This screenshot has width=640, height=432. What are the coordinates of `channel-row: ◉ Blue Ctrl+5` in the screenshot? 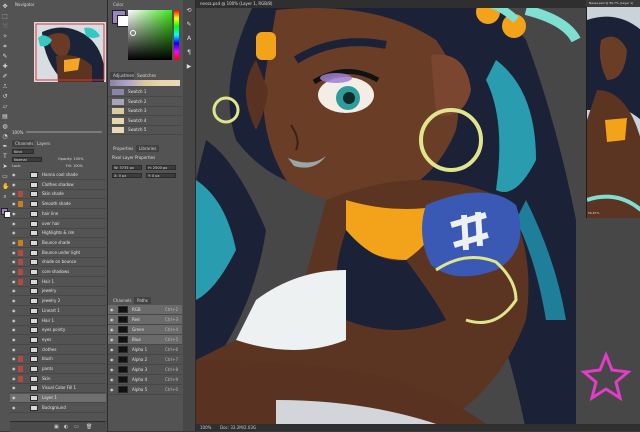 It's located at (145, 340).